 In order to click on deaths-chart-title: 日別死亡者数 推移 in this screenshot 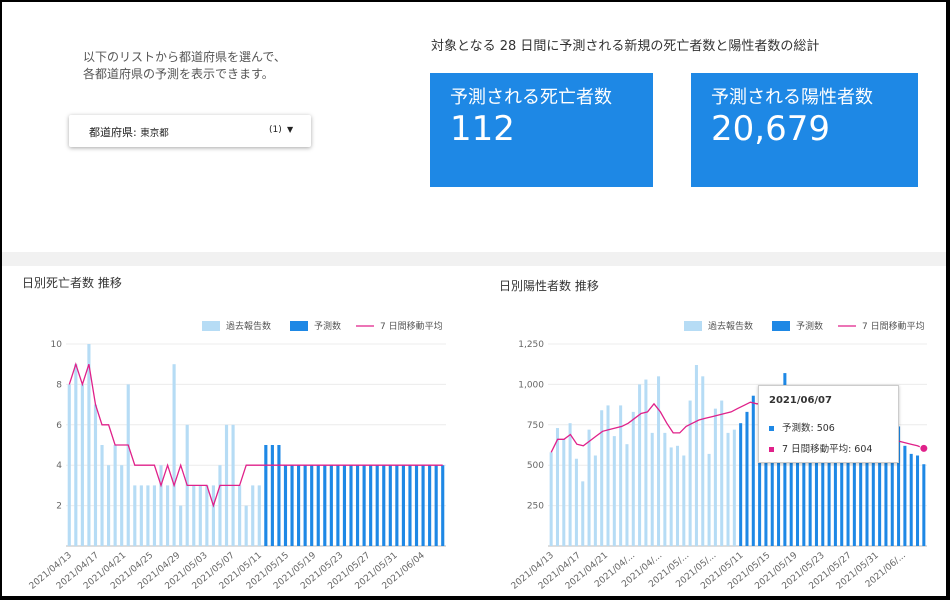, I will do `click(72, 283)`.